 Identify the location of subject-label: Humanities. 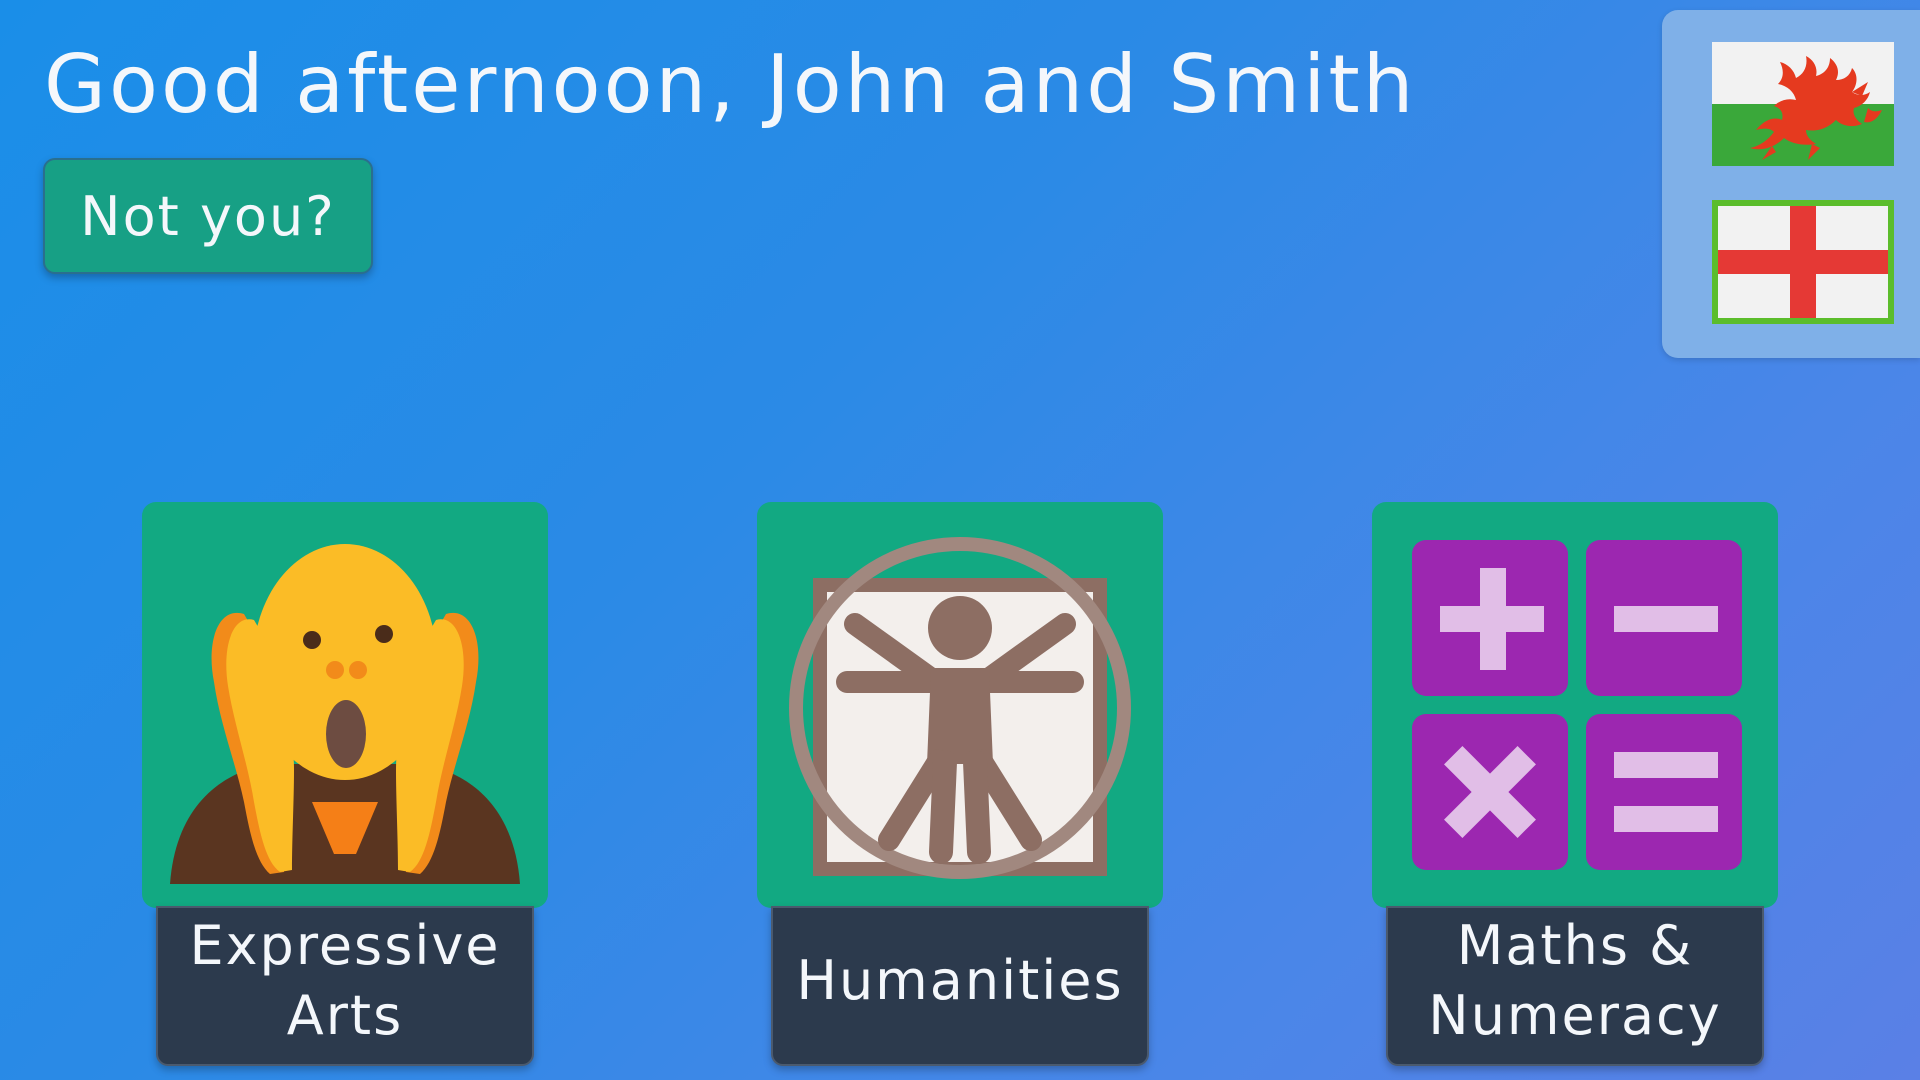
(960, 986).